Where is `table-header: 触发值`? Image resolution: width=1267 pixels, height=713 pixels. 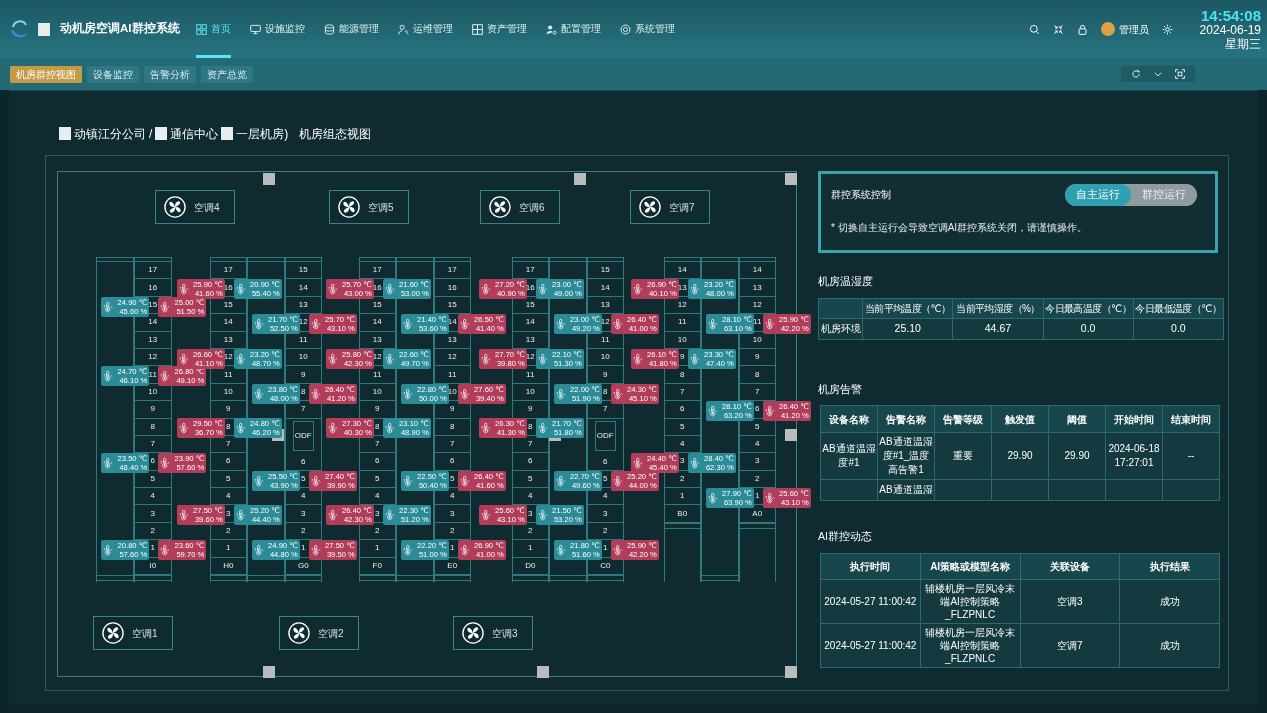 table-header: 触发值 is located at coordinates (1020, 419).